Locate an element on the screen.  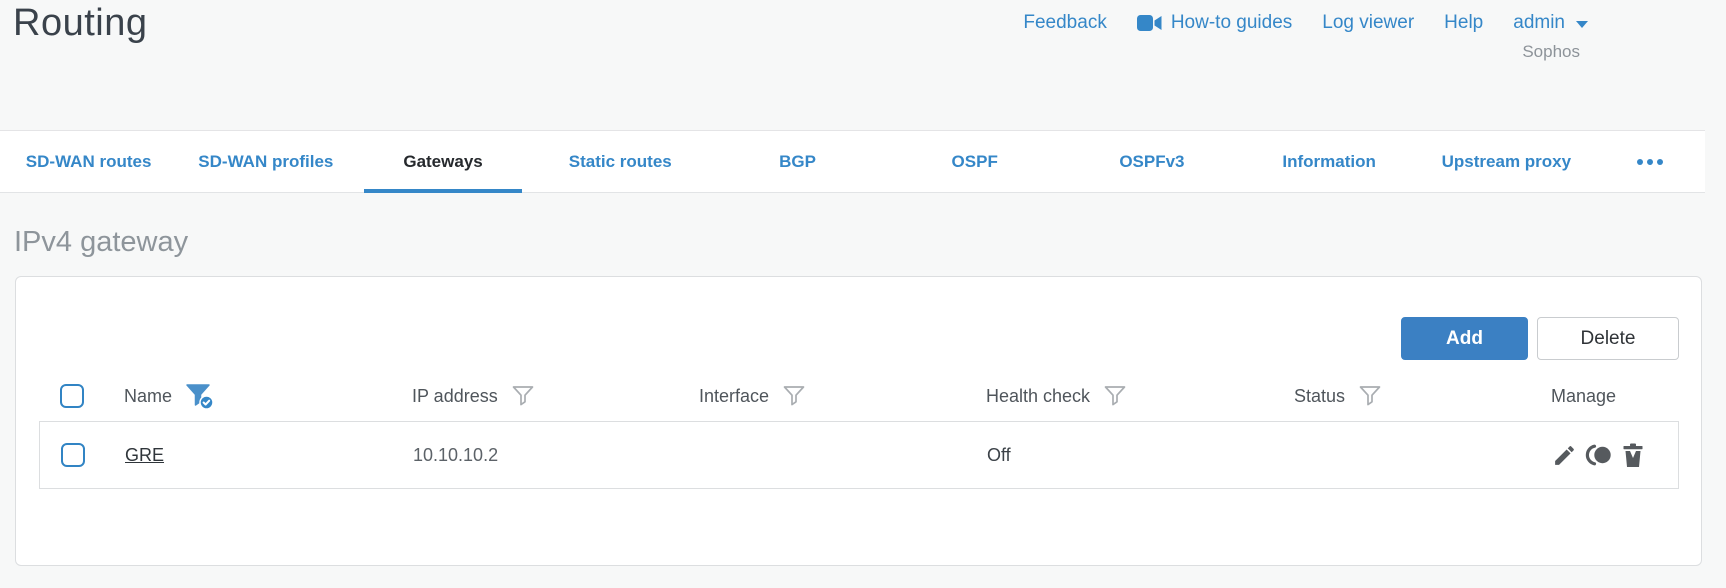
tab-gateways: Gateways is located at coordinates (442, 162).